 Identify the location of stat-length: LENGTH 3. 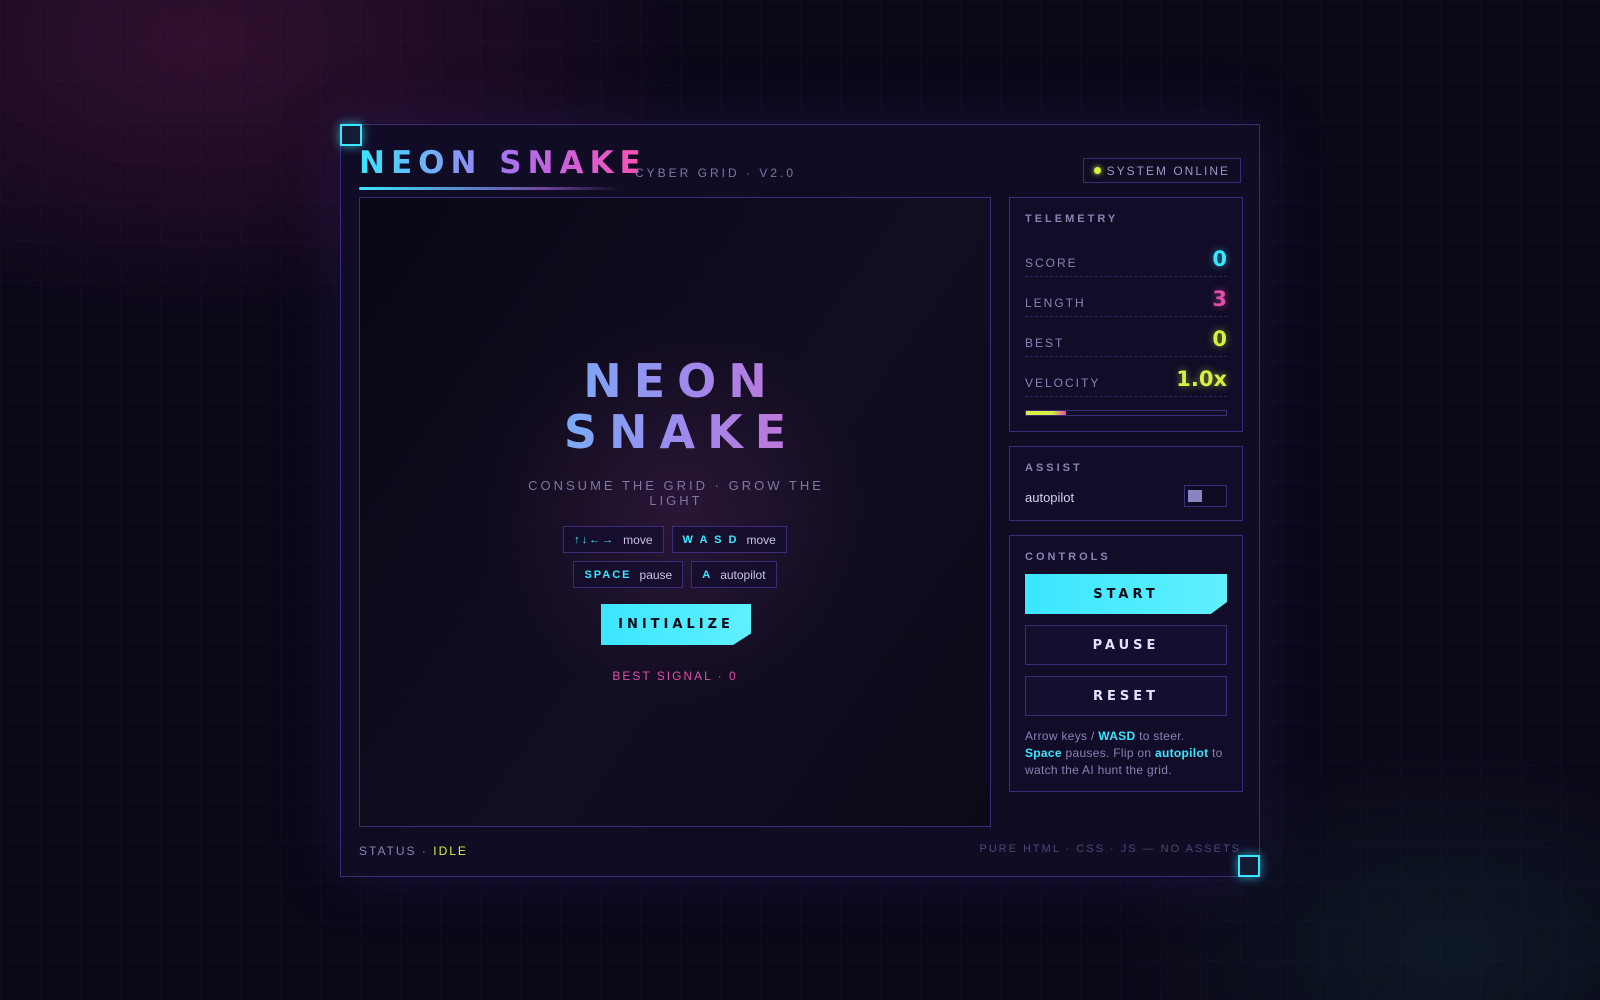
(1126, 296).